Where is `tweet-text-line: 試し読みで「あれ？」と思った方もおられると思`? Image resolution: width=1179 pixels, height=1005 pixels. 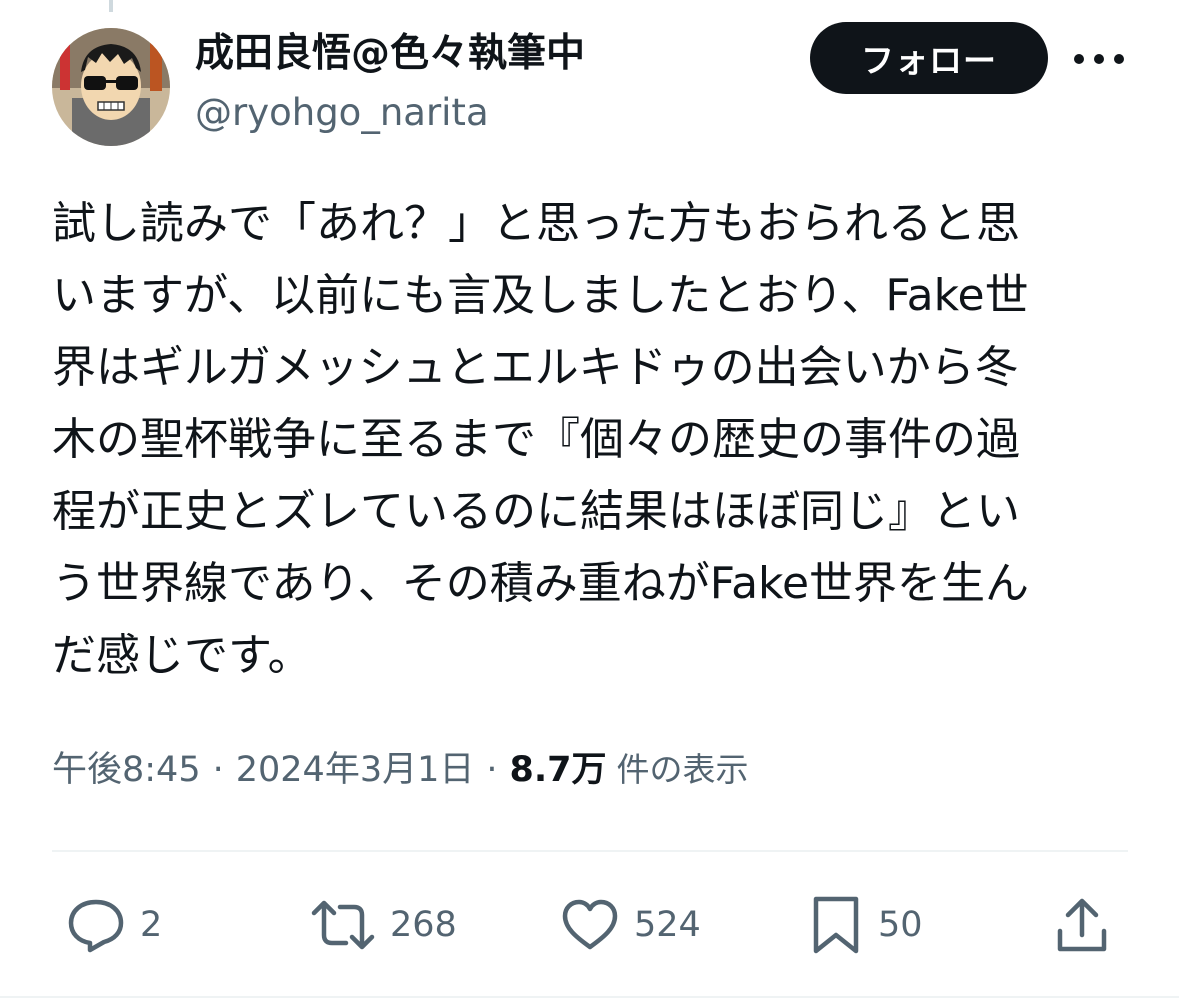
tweet-text-line: 試し読みで「あれ？」と思った方もおられると思 is located at coordinates (536, 223).